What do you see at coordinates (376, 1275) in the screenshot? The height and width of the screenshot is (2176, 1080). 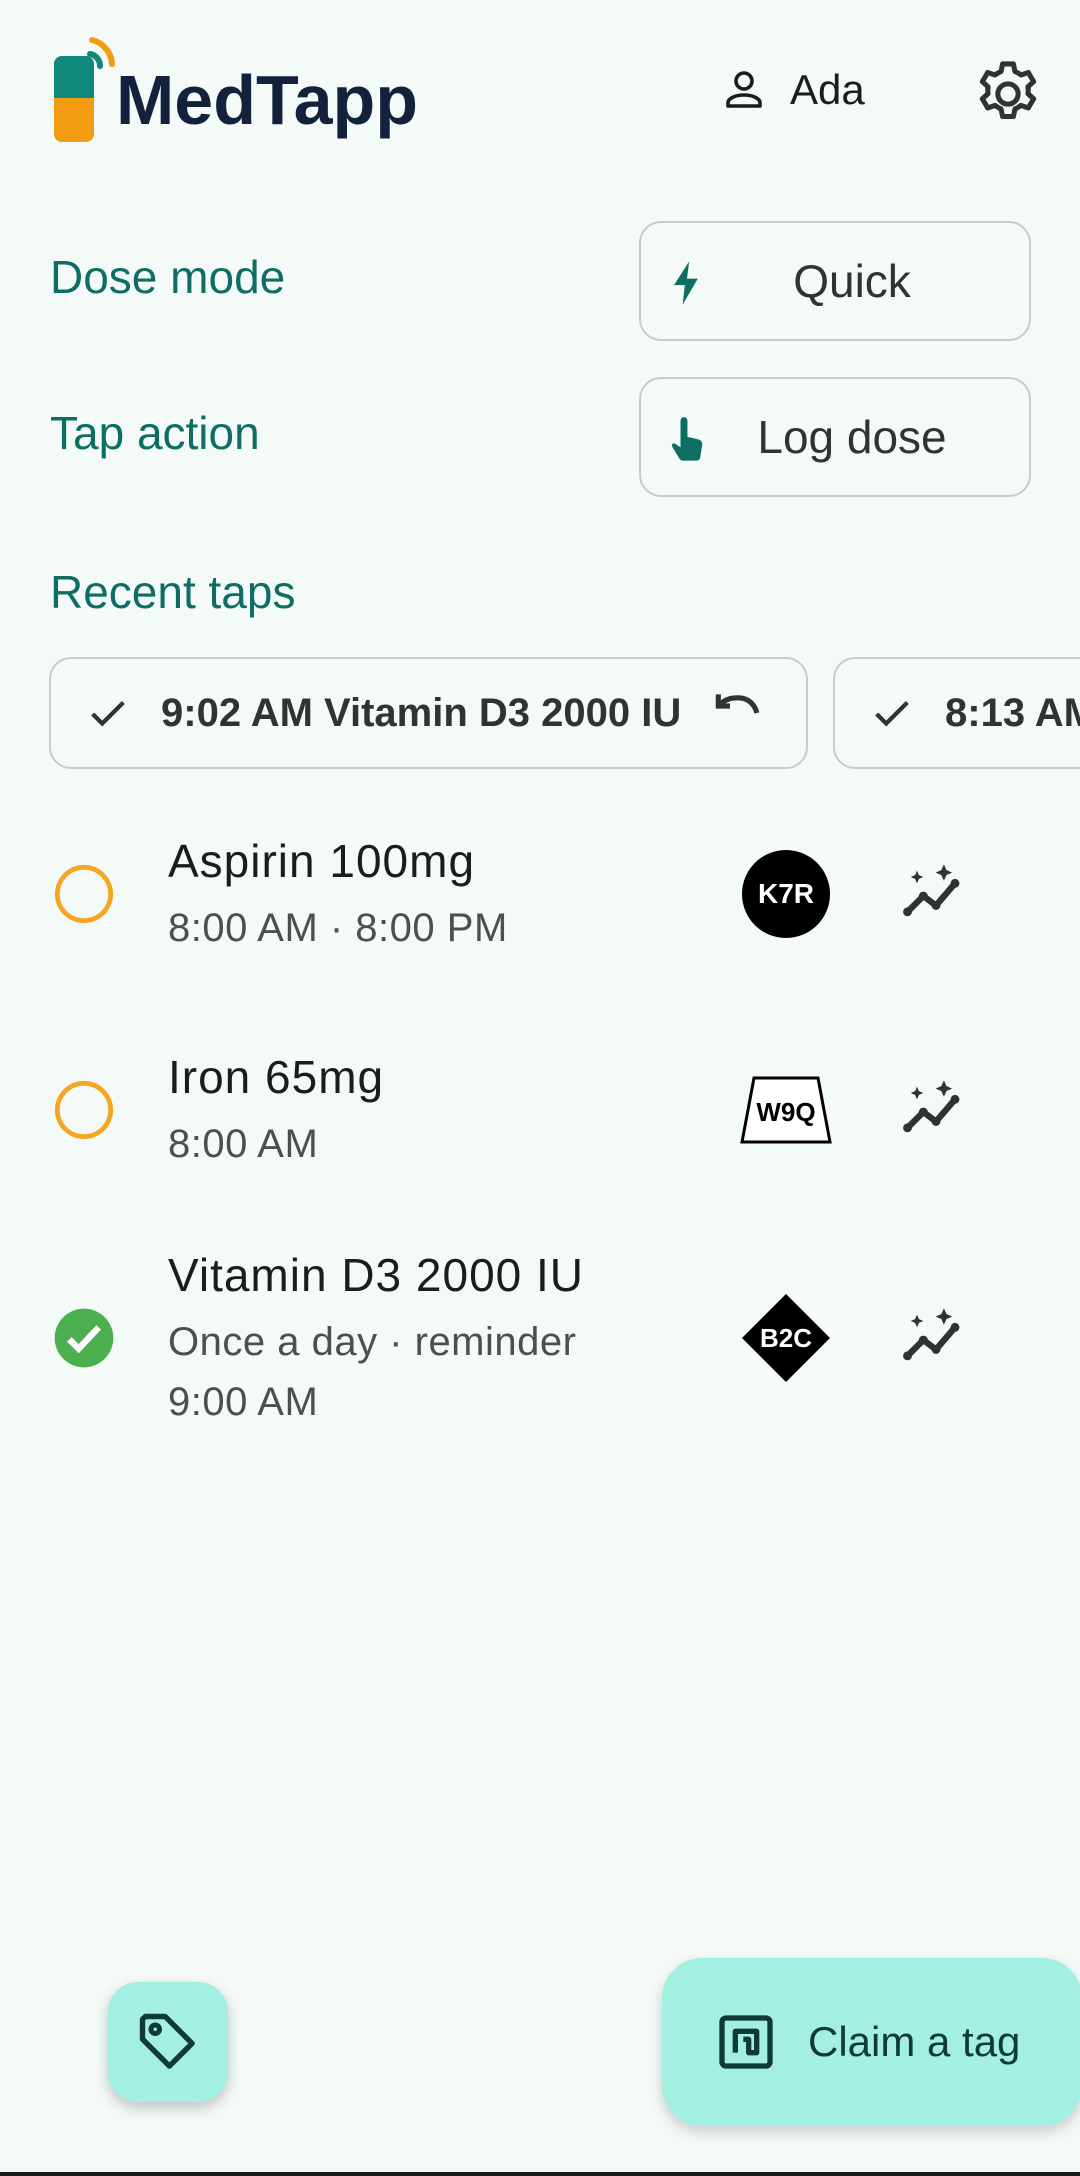 I see `med-name: Vitamin D3 2000 IU` at bounding box center [376, 1275].